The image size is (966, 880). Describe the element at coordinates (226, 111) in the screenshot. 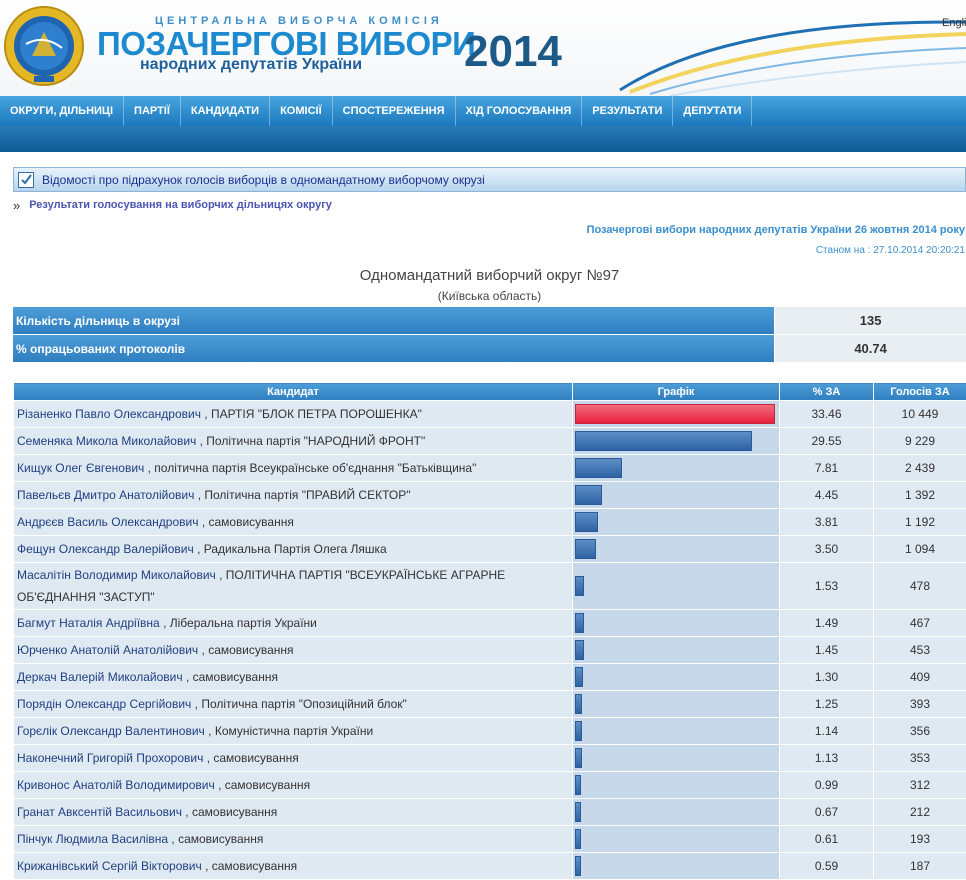

I see `nav-item-candidates: КАНДИДАТИ` at that location.